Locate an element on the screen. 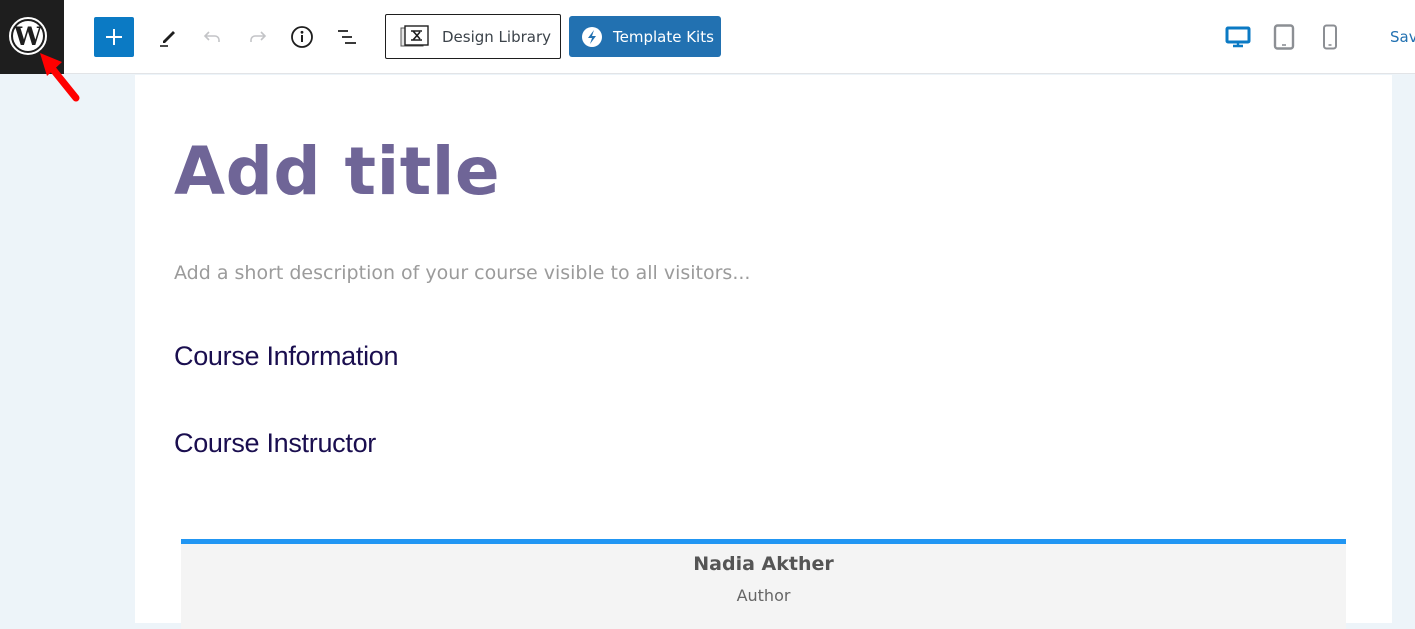 The height and width of the screenshot is (629, 1415). device-desktop-button is located at coordinates (1238, 37).